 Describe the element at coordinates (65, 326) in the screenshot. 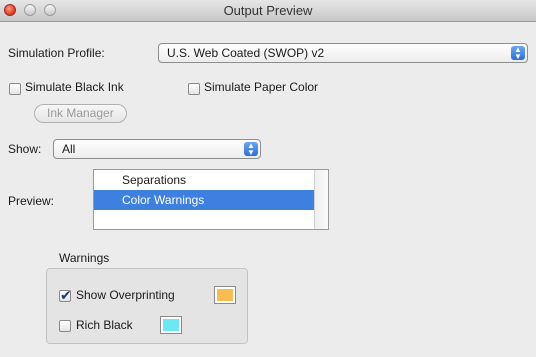

I see `rich-black-checkbox` at that location.